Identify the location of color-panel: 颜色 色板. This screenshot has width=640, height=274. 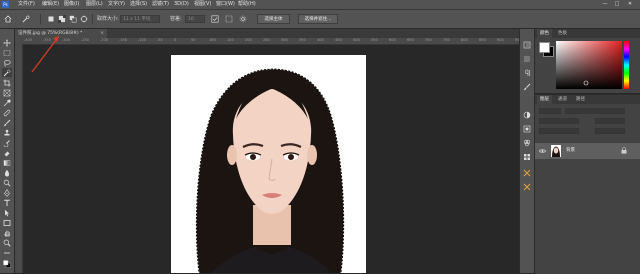
(587, 61).